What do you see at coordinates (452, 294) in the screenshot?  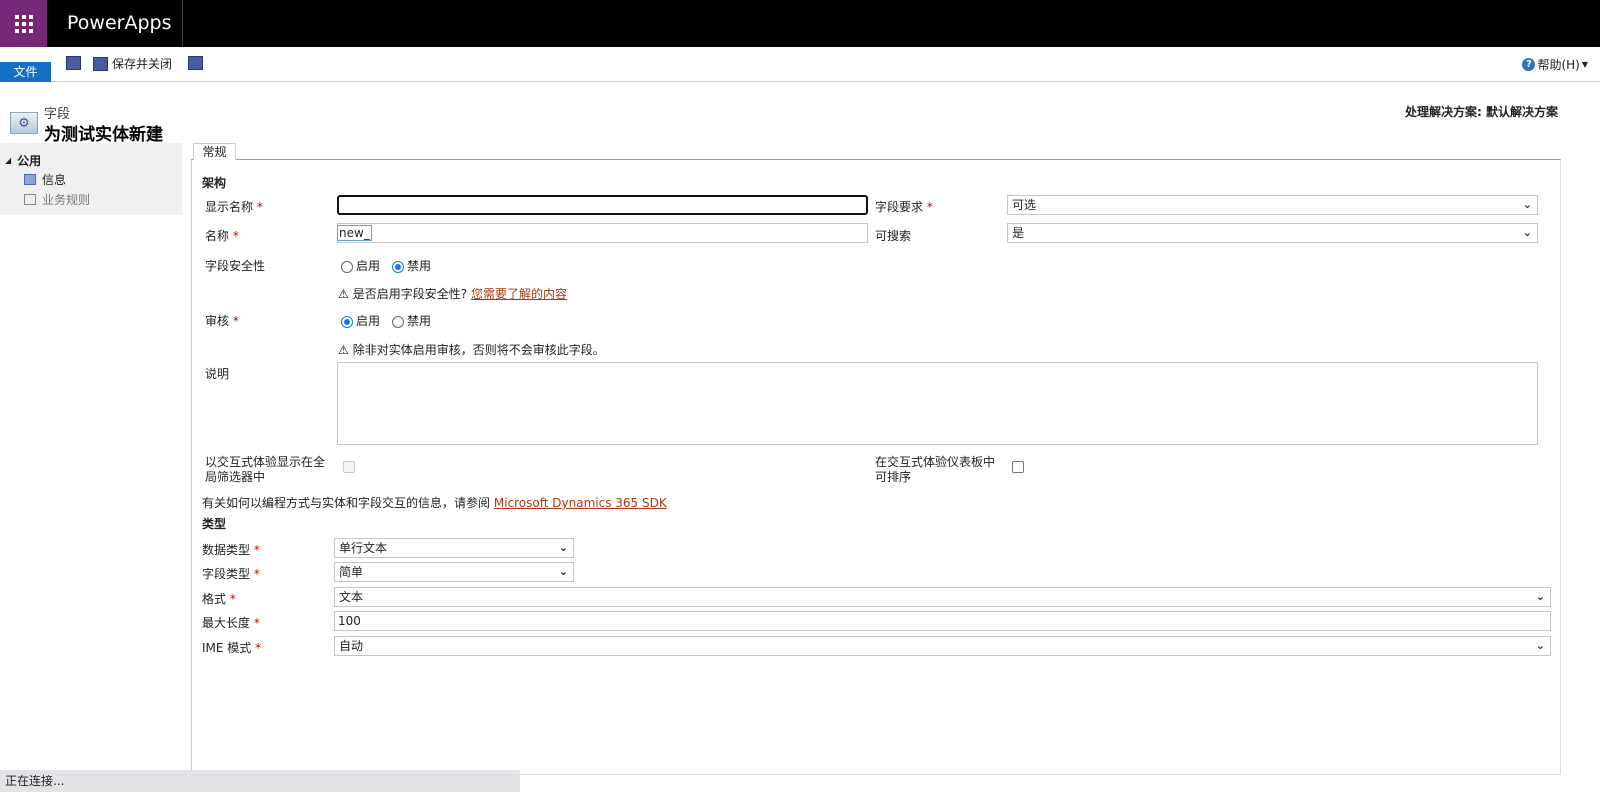 I see `field-security-warning: ⚠ 是否启用字段安全性? 您需要了解的内容` at bounding box center [452, 294].